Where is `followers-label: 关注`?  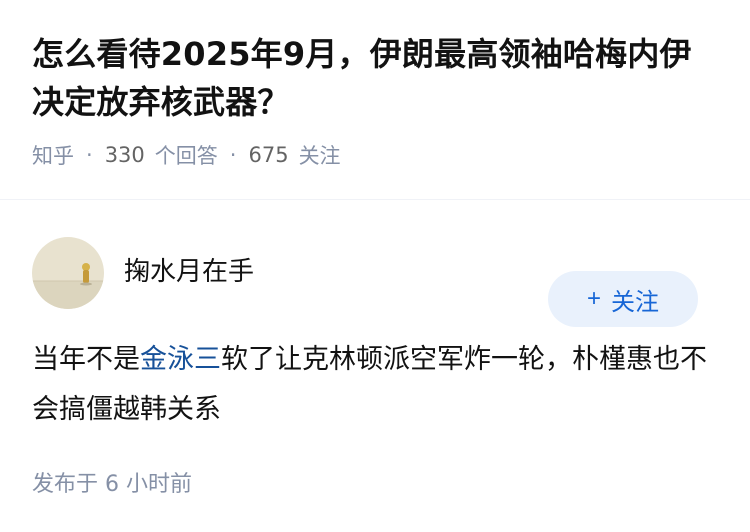 followers-label: 关注 is located at coordinates (320, 155).